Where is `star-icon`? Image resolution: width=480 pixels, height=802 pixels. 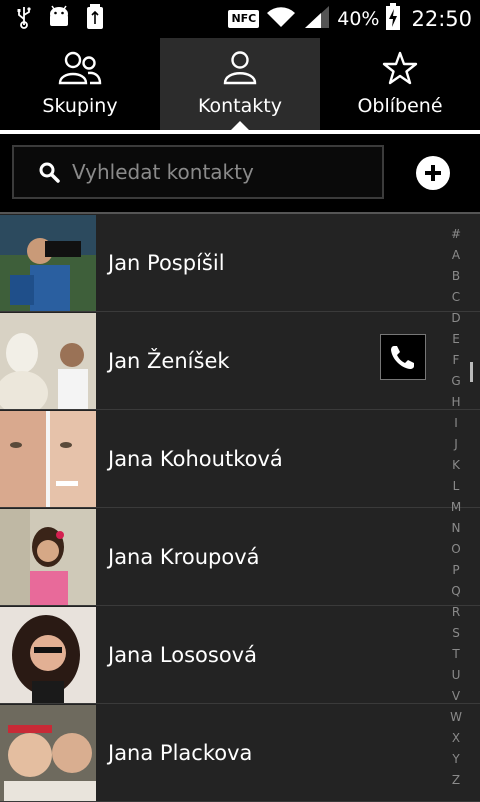
star-icon is located at coordinates (400, 70).